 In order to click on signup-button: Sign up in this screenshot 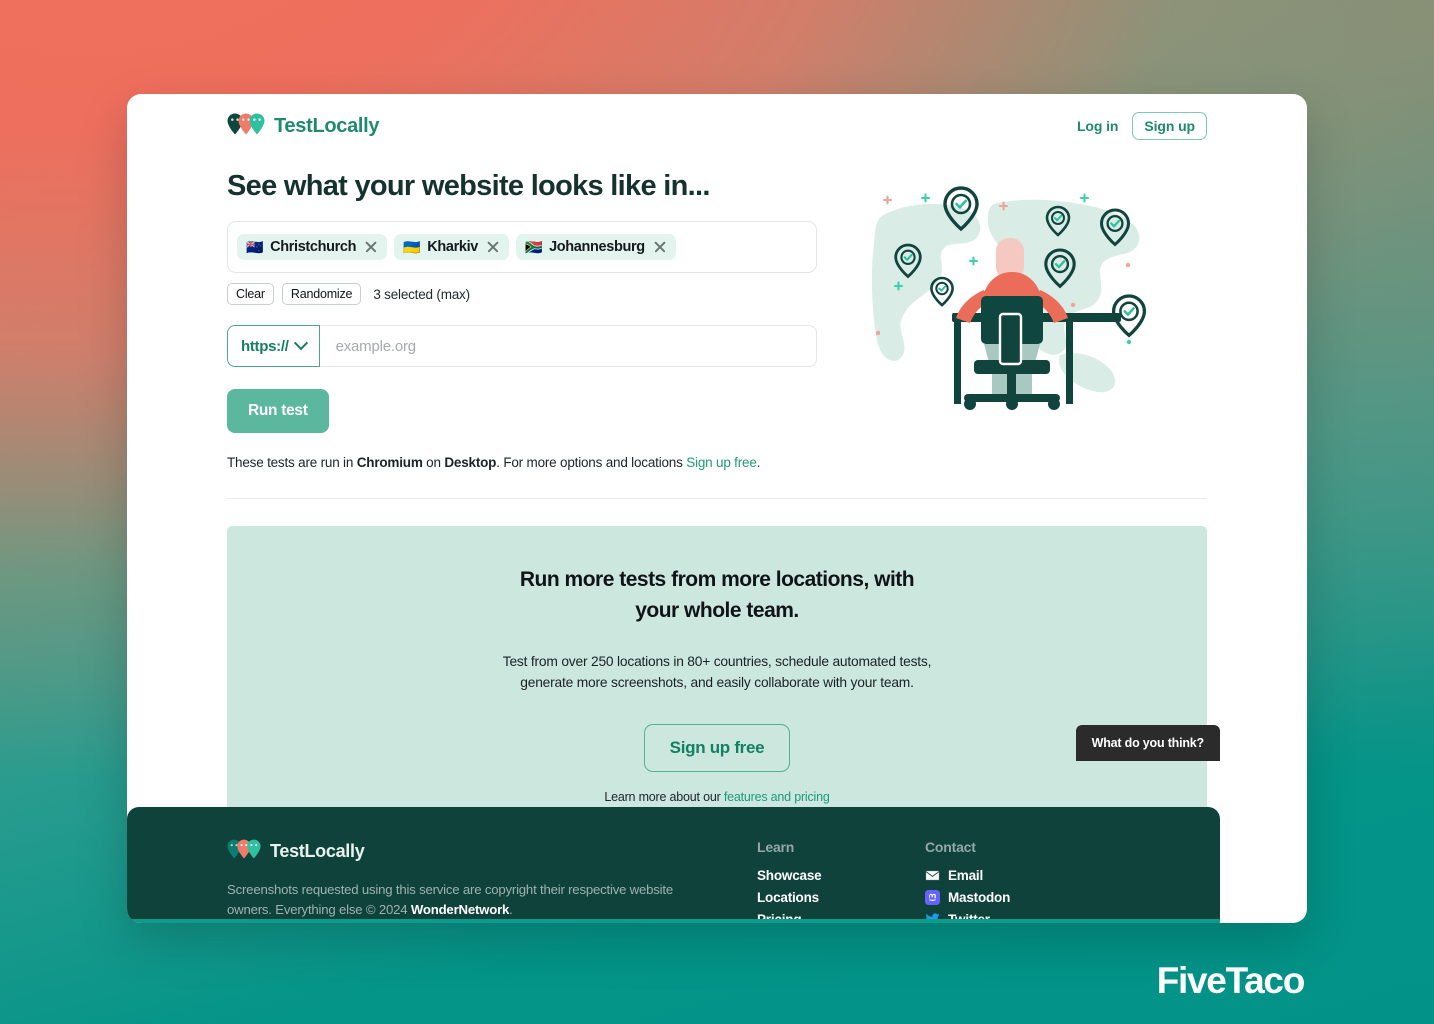, I will do `click(1169, 126)`.